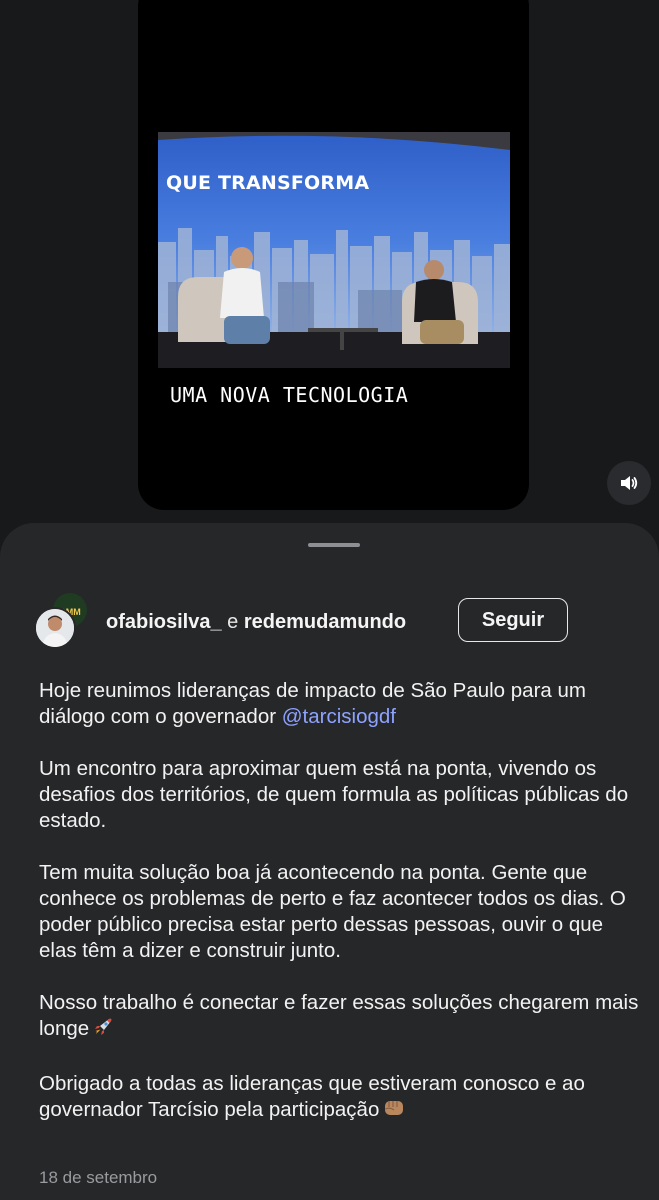  I want to click on author-avatar, so click(55, 628).